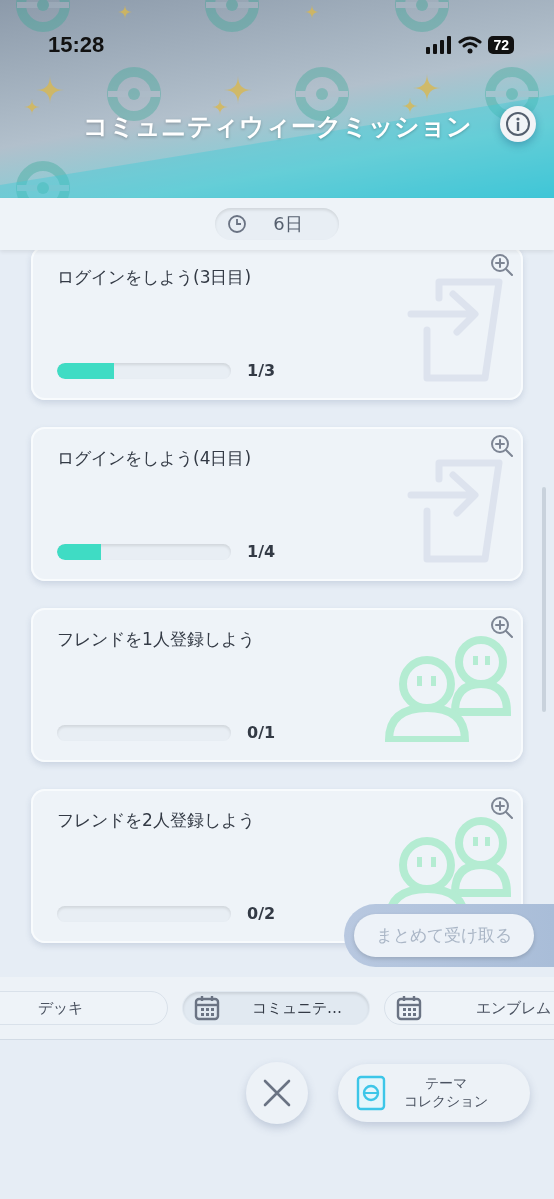  What do you see at coordinates (155, 458) in the screenshot?
I see `mission-title: ログインをしよう(4日目)` at bounding box center [155, 458].